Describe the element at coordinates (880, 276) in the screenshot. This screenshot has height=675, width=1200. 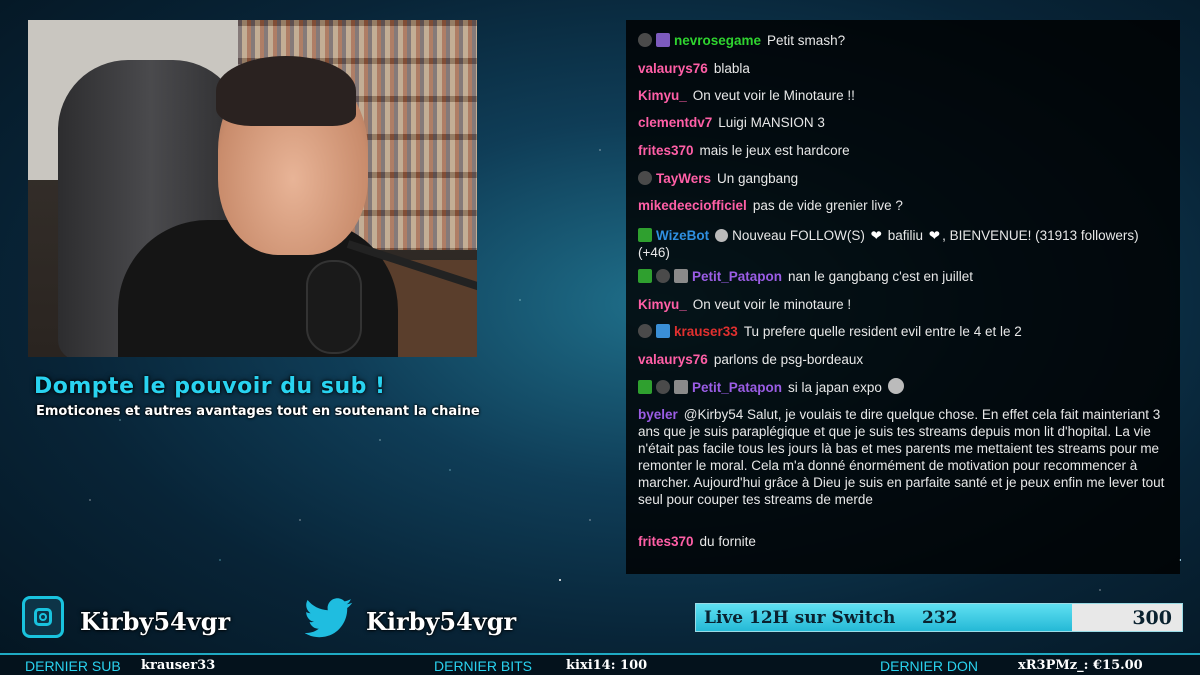
I see `chat-message-text: nan le gangbang c'est en juillet` at that location.